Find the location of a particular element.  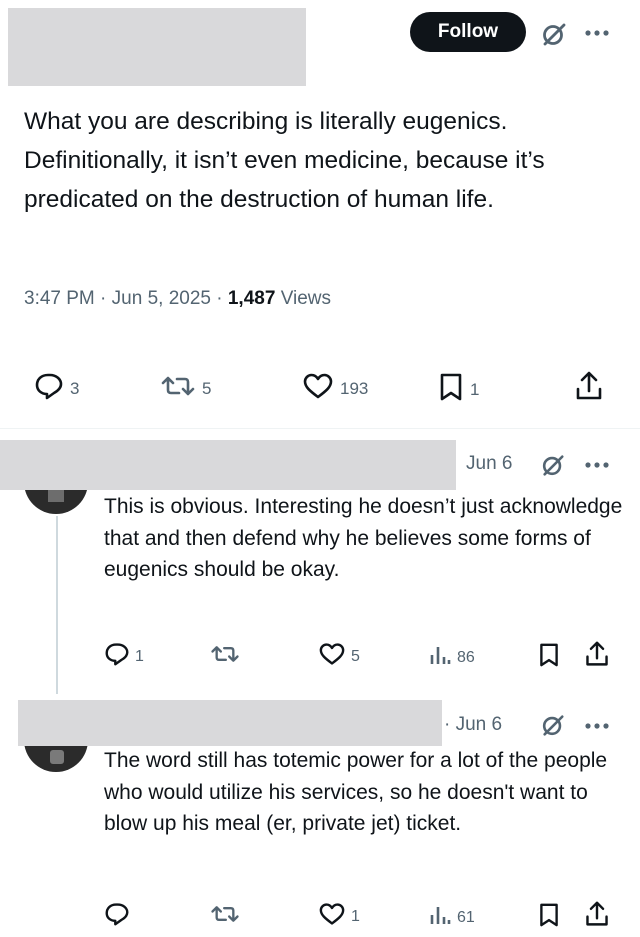

reply-like-action: 1 is located at coordinates (339, 916).